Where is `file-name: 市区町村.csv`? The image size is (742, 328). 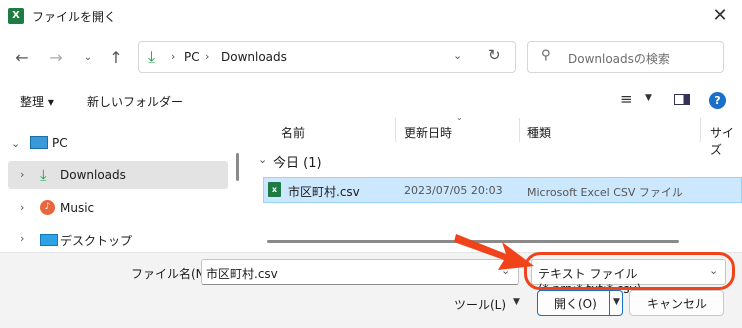
file-name: 市区町村.csv is located at coordinates (324, 192).